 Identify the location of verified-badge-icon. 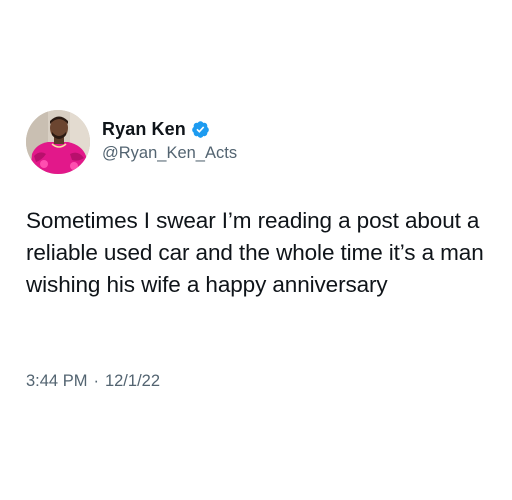
(200, 129).